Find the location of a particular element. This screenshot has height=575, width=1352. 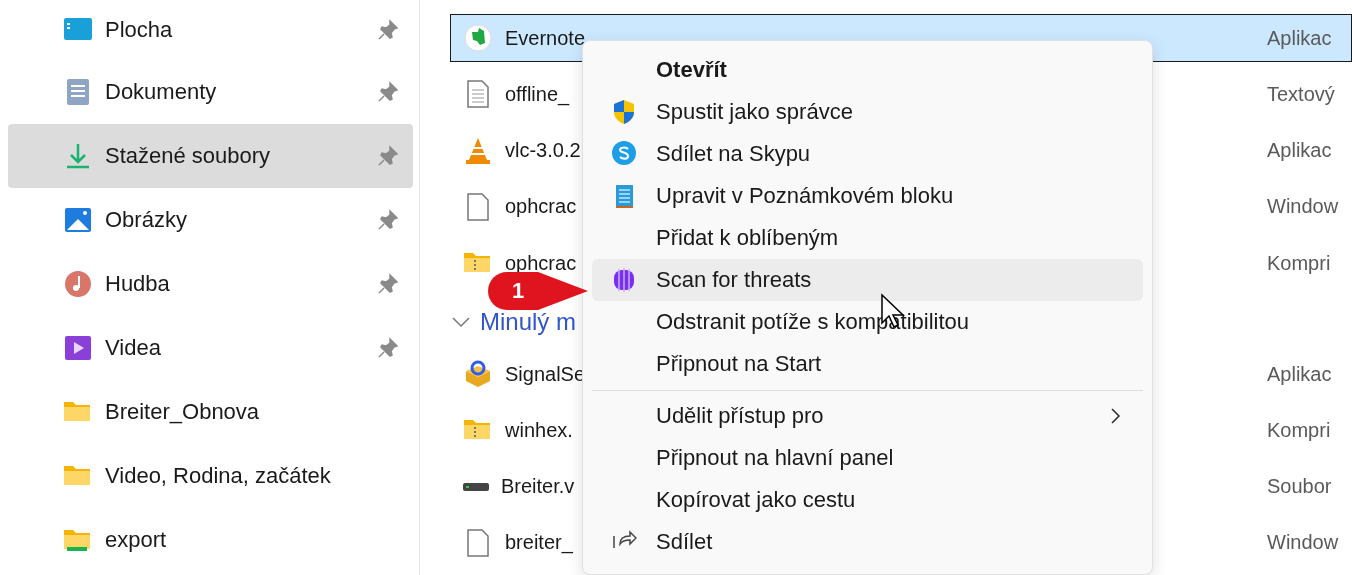

file-name: Evernote is located at coordinates (545, 38).